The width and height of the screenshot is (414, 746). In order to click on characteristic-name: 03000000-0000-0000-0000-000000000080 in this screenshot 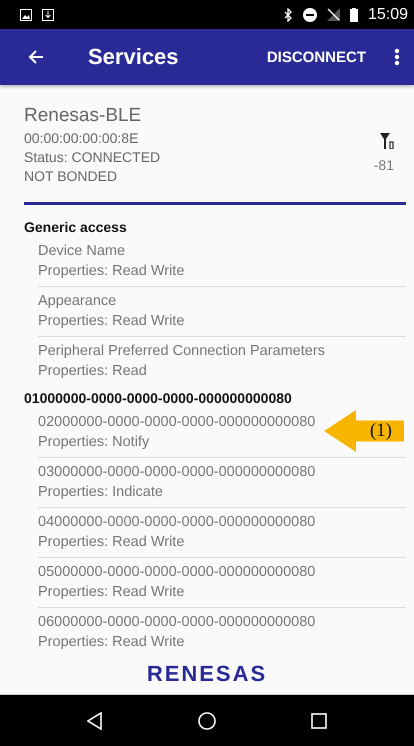, I will do `click(177, 472)`.